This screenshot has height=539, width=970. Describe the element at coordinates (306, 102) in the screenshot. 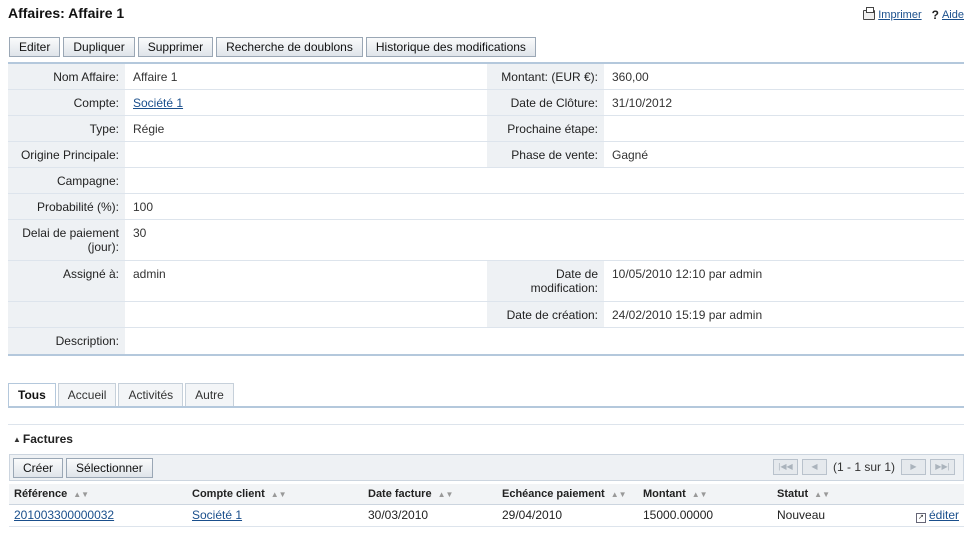

I see `field-value: Société 1` at that location.